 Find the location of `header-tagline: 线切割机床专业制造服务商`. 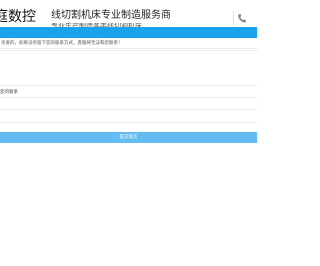

header-tagline: 线切割机床专业制造服务商 is located at coordinates (111, 15).